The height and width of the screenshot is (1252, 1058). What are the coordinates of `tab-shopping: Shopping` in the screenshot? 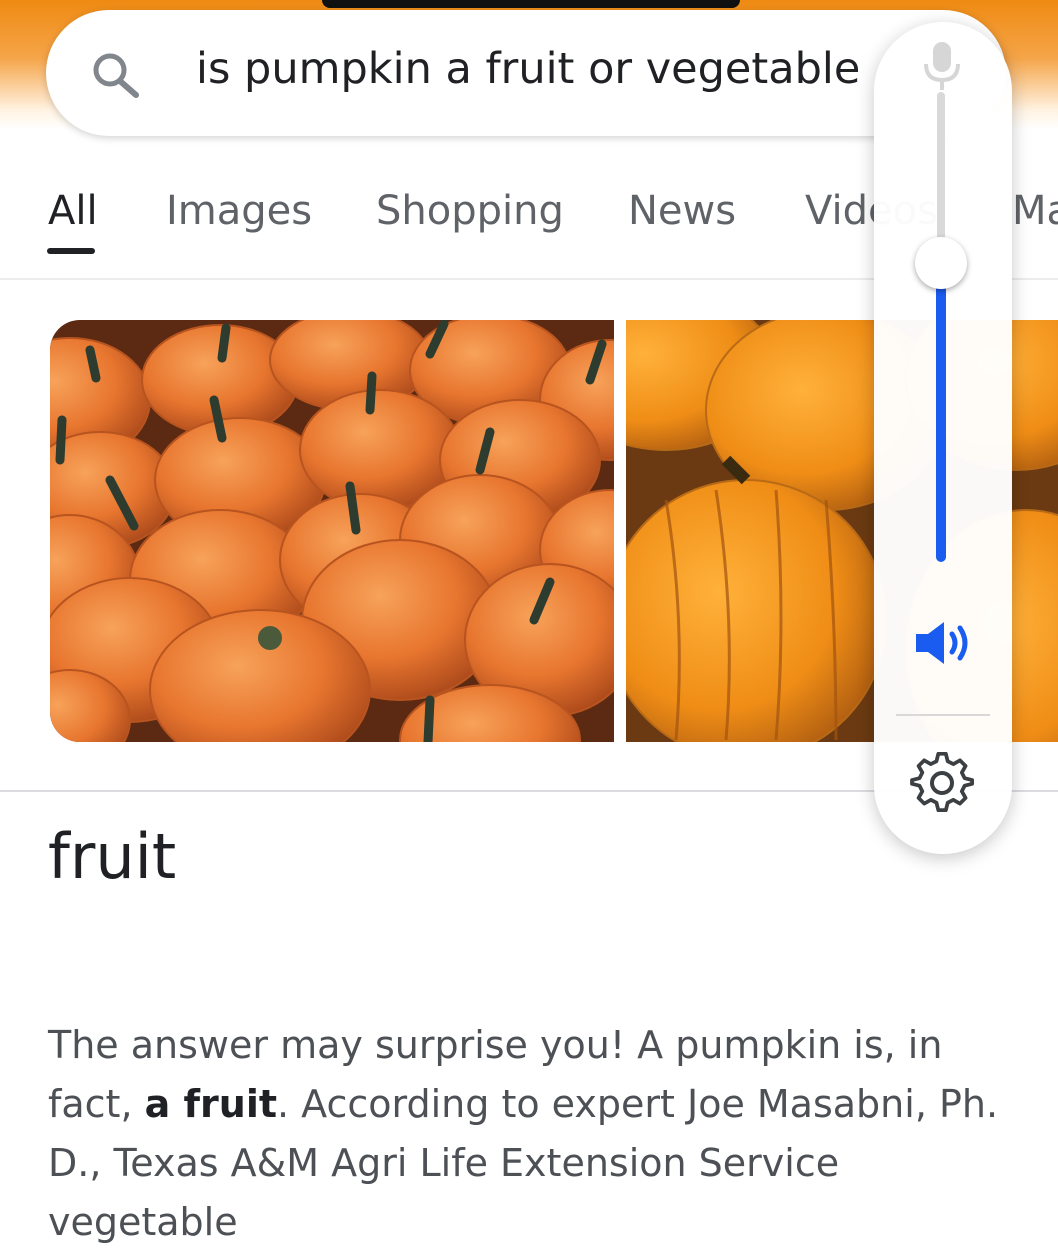 It's located at (470, 211).